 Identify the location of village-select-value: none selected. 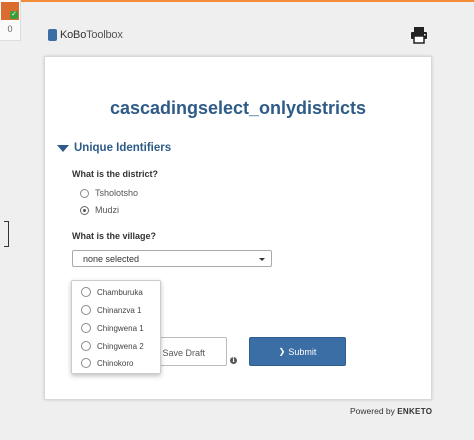
(111, 259).